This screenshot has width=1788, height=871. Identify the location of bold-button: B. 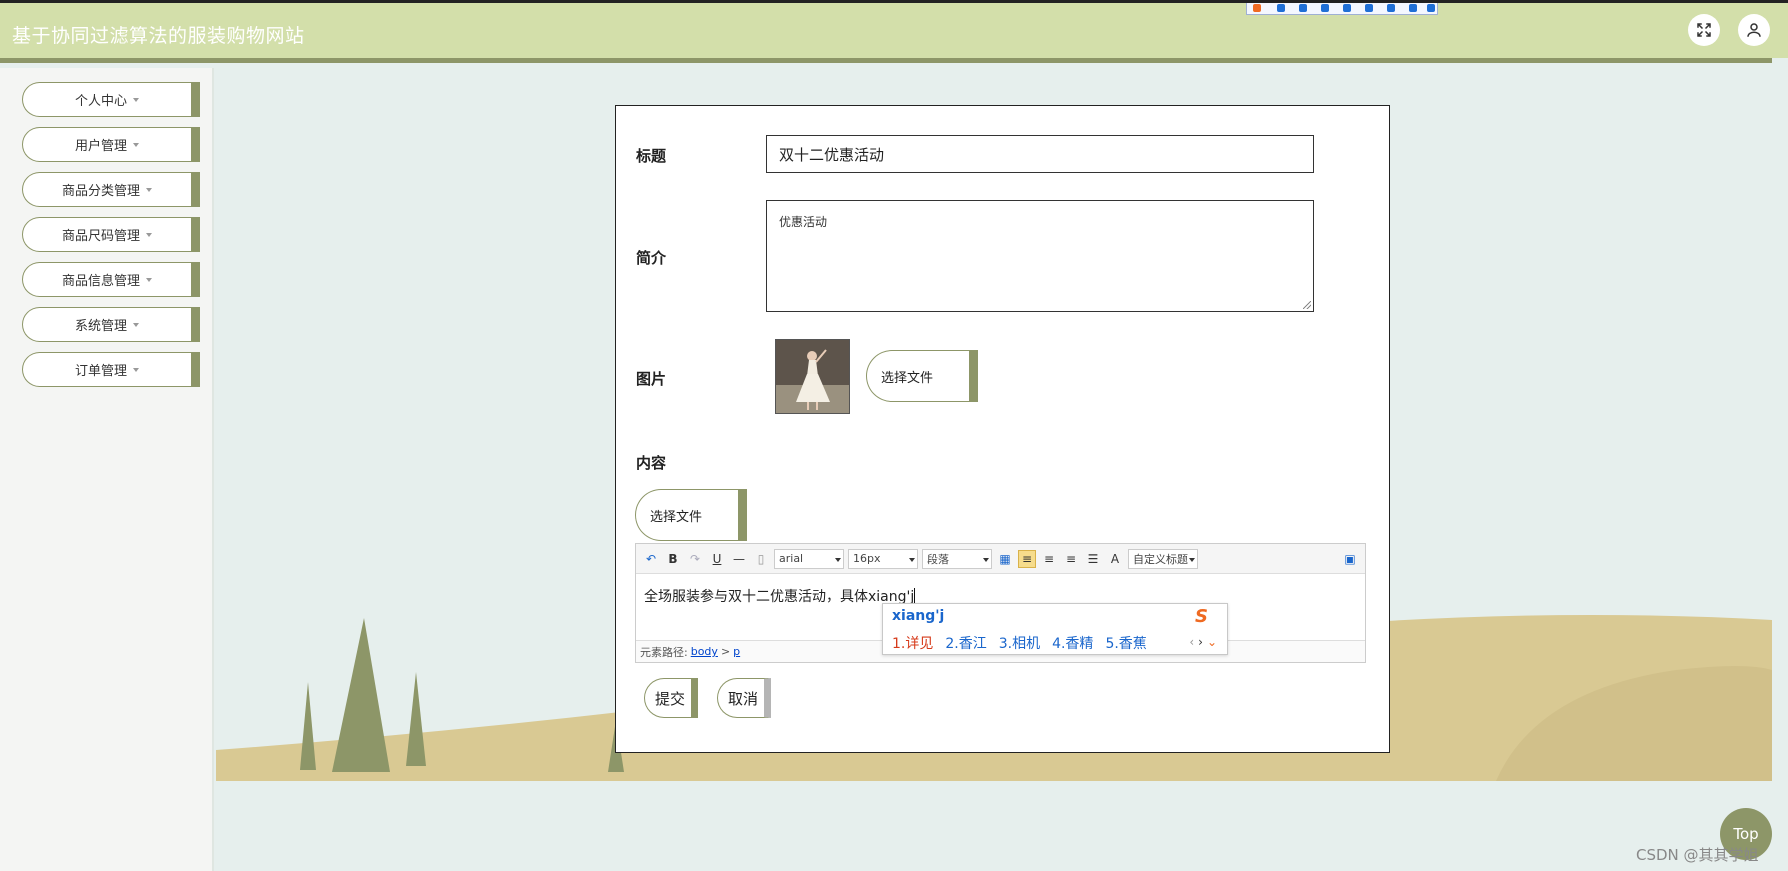
(673, 559).